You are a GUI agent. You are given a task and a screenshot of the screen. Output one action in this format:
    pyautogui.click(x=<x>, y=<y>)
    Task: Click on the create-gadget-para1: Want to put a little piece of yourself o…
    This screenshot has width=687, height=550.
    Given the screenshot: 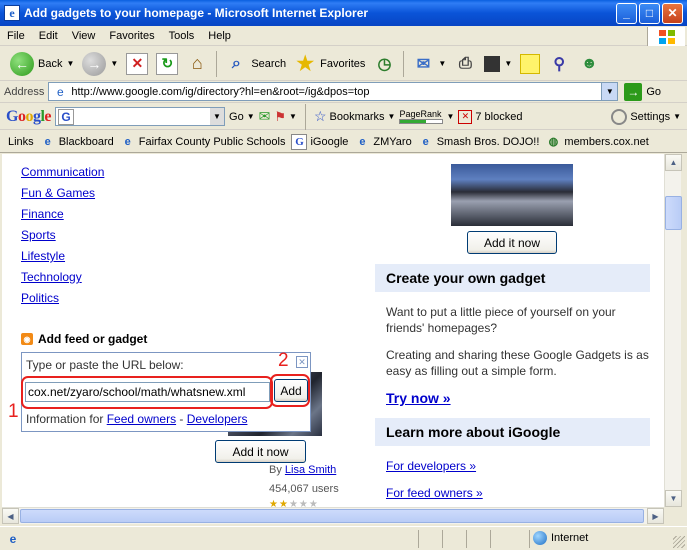 What is the action you would take?
    pyautogui.click(x=501, y=320)
    